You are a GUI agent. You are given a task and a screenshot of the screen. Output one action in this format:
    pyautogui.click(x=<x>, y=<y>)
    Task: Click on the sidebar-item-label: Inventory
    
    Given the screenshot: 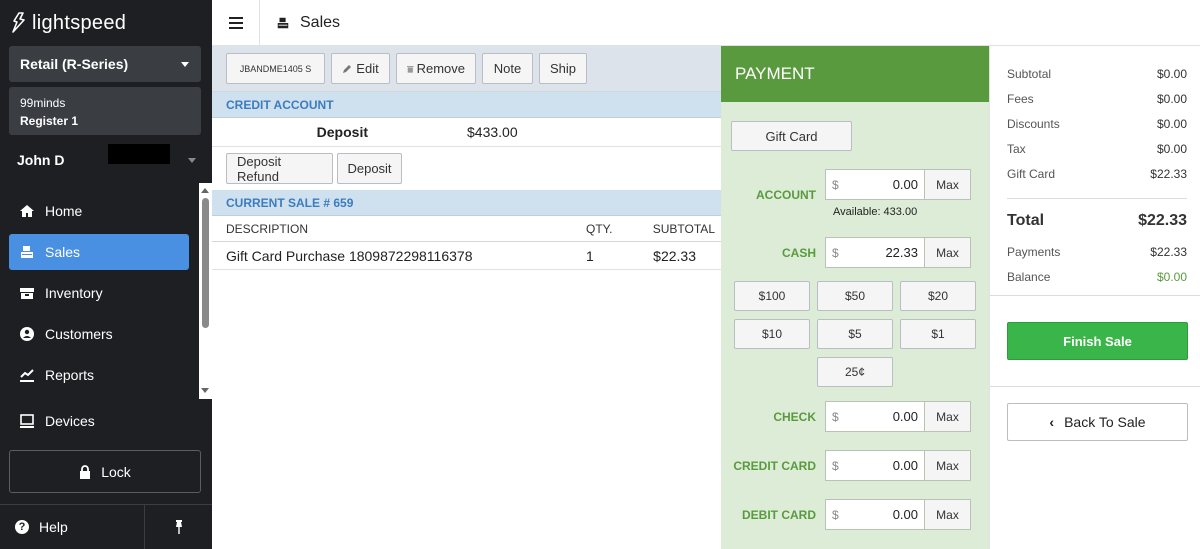 What is the action you would take?
    pyautogui.click(x=74, y=292)
    